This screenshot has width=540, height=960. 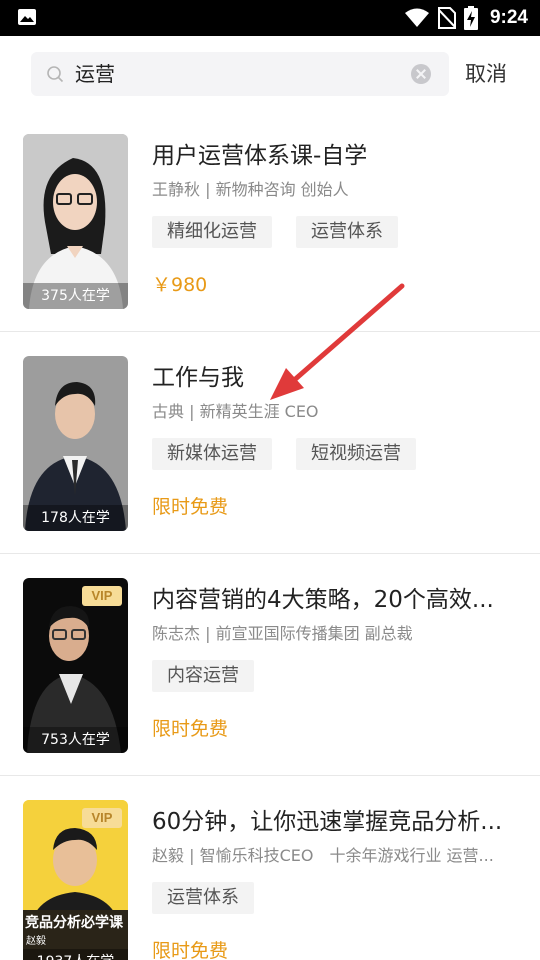 I want to click on course-tags: 内容运营, so click(x=203, y=676).